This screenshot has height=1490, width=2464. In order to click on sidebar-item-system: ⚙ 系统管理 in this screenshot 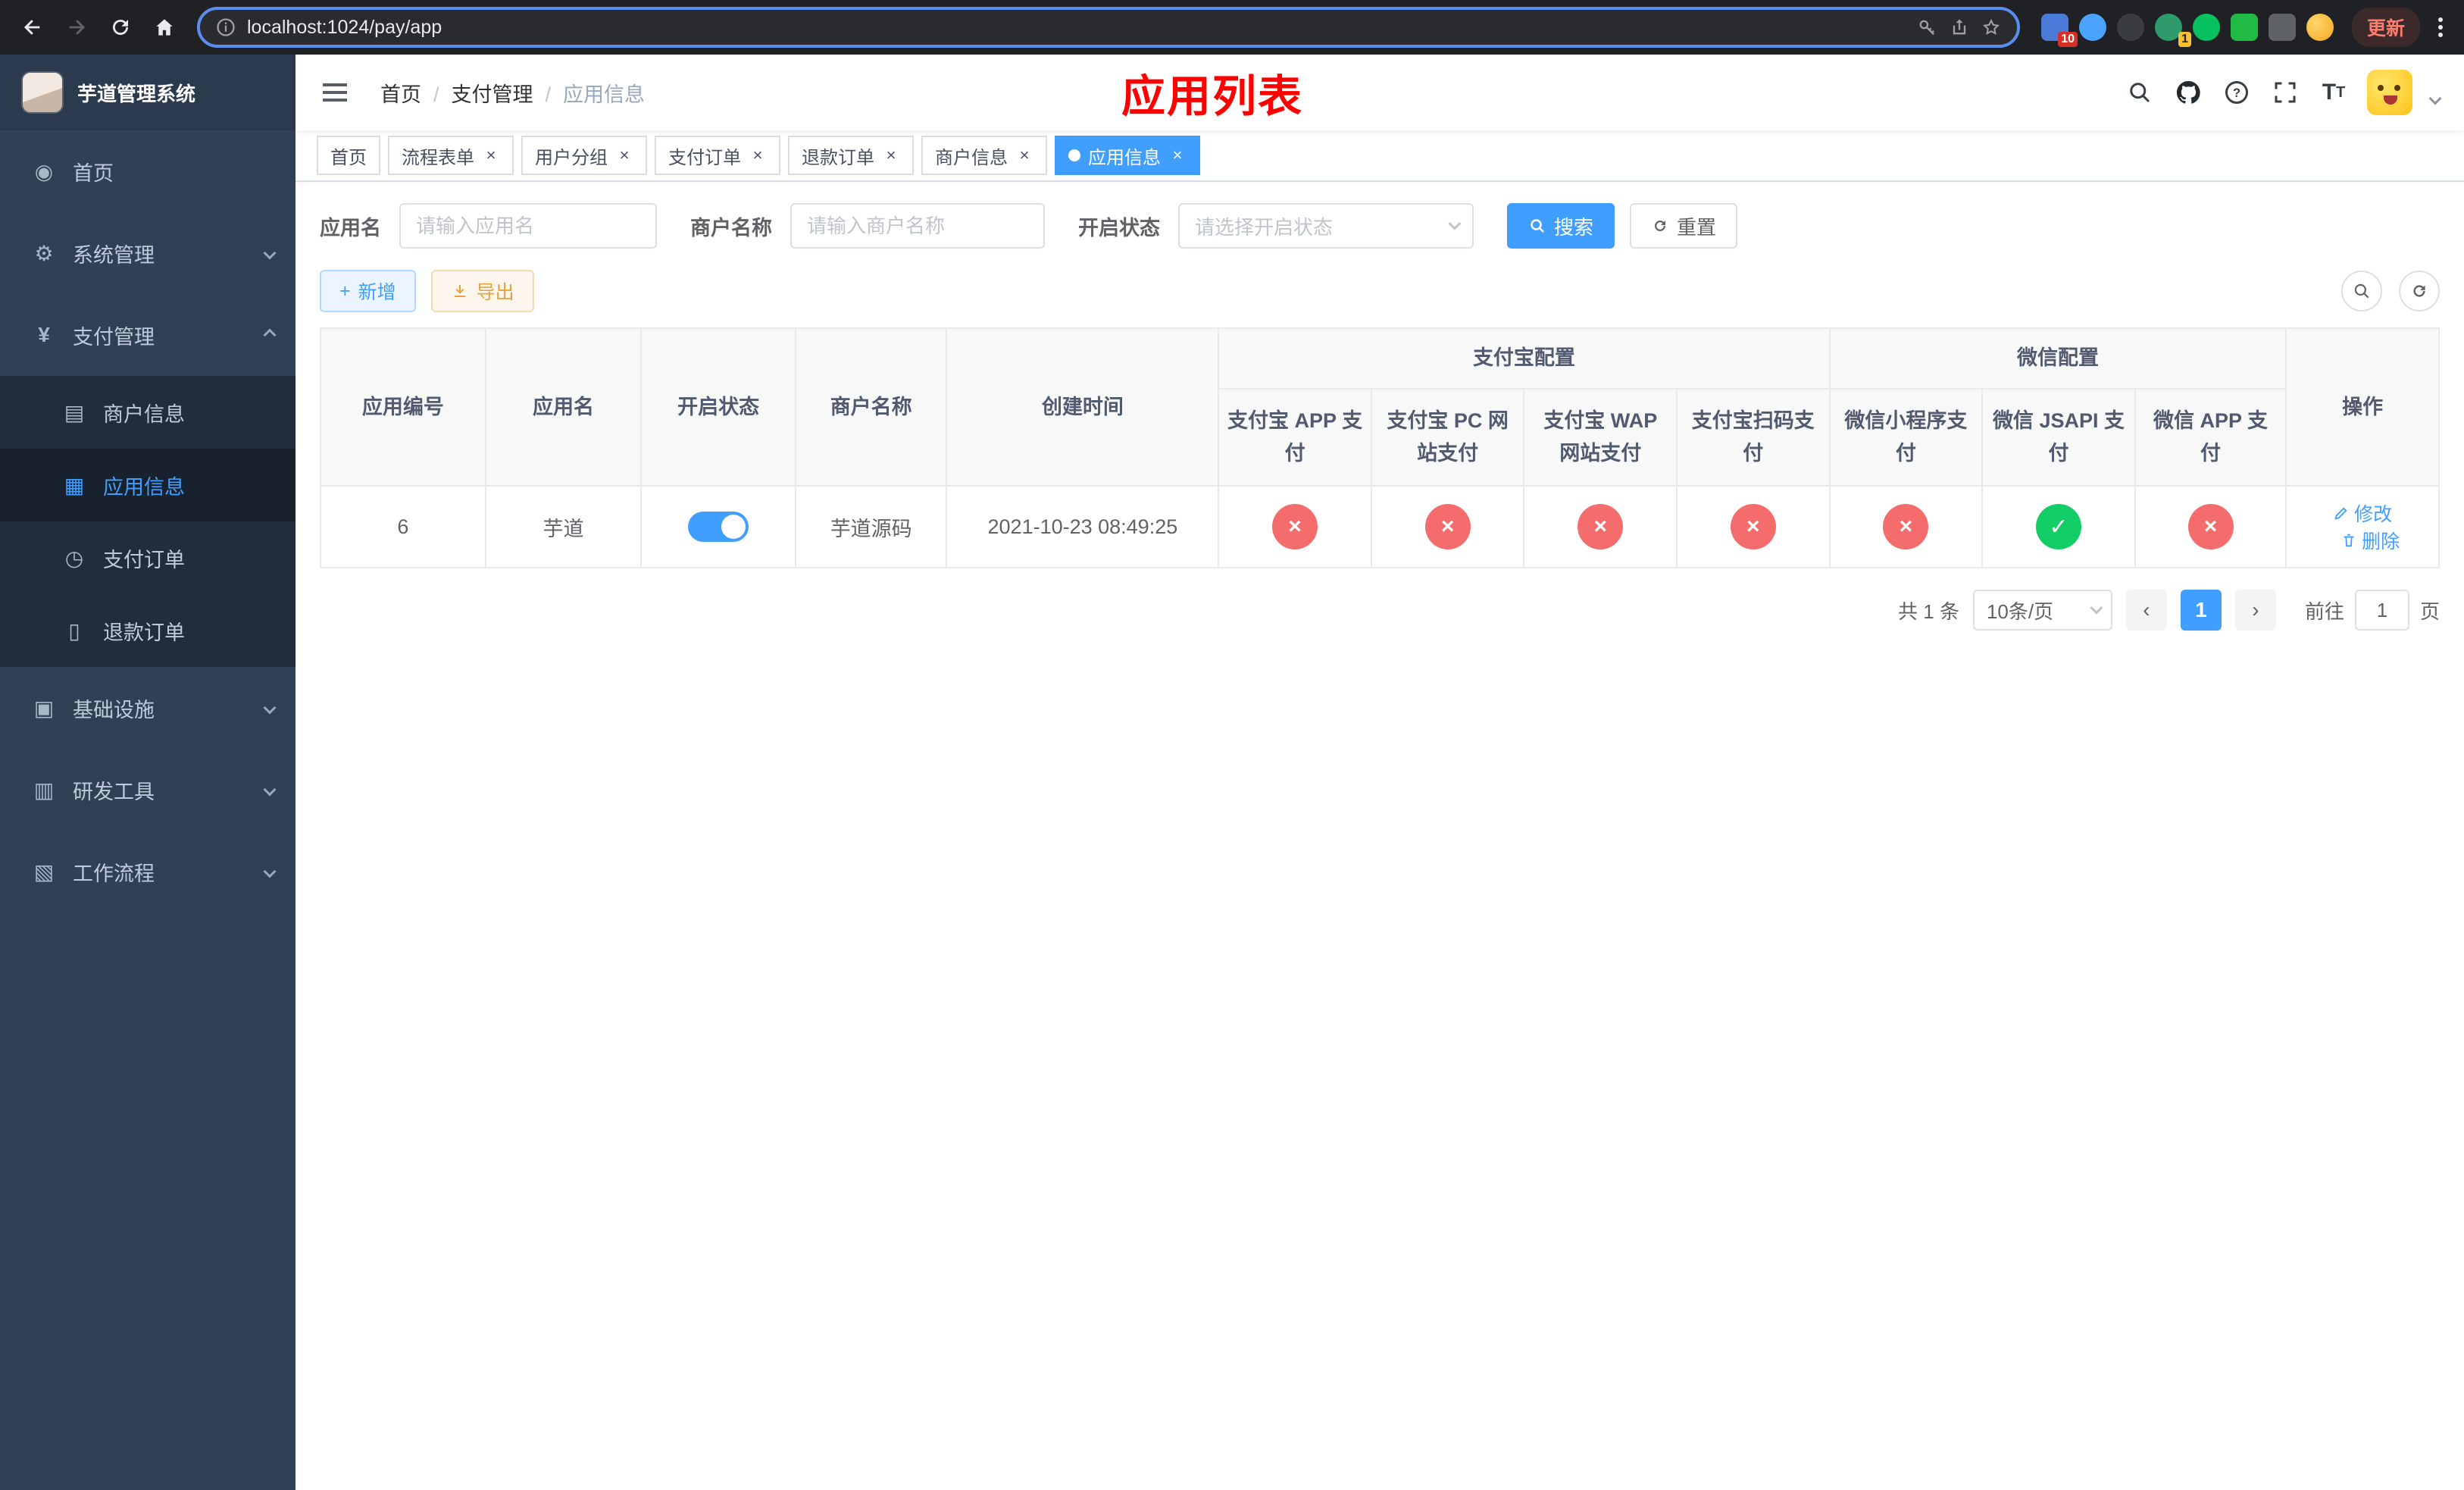, I will do `click(147, 253)`.